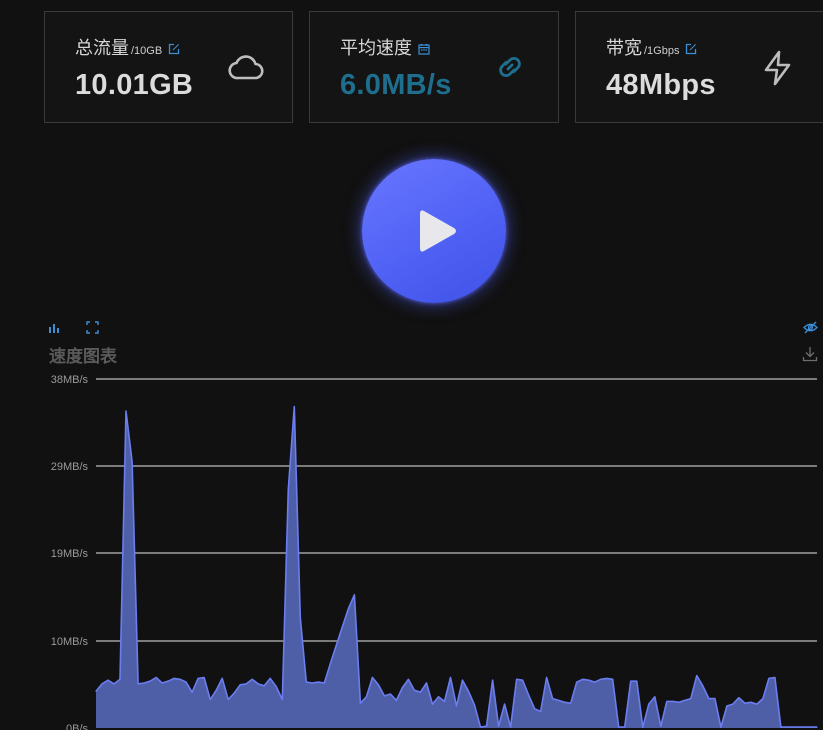 The image size is (823, 730). Describe the element at coordinates (70, 554) in the screenshot. I see `y-tick-label: 19MB/s` at that location.